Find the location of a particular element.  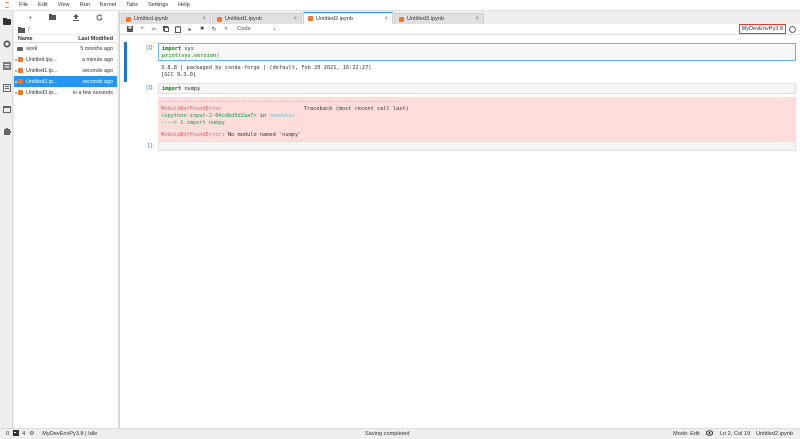

cut-icon: ✂ is located at coordinates (154, 29).